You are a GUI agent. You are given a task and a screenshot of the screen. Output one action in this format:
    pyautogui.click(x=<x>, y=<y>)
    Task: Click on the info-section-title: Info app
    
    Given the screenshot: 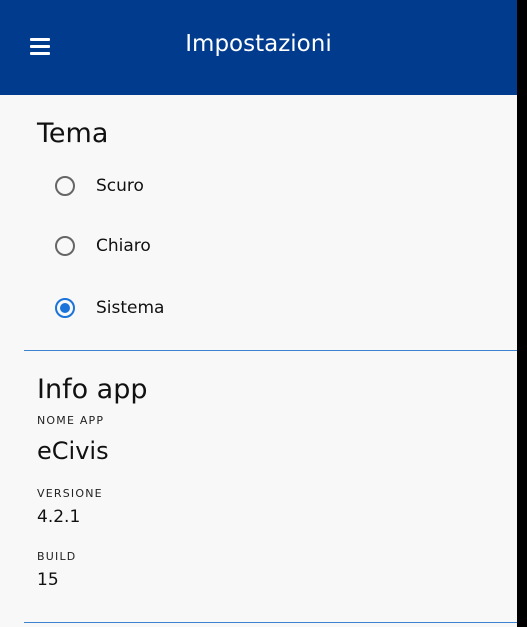 What is the action you would take?
    pyautogui.click(x=92, y=389)
    